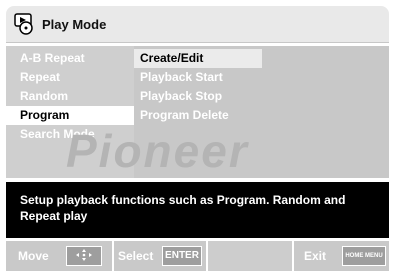 This screenshot has height=275, width=395. Describe the element at coordinates (197, 24) in the screenshot. I see `header-bar: Play Mode` at that location.